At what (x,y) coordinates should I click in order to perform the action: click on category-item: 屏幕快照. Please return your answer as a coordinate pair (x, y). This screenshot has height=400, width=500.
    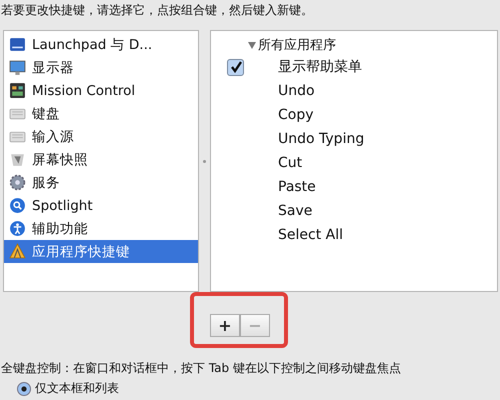
    Looking at the image, I should click on (101, 159).